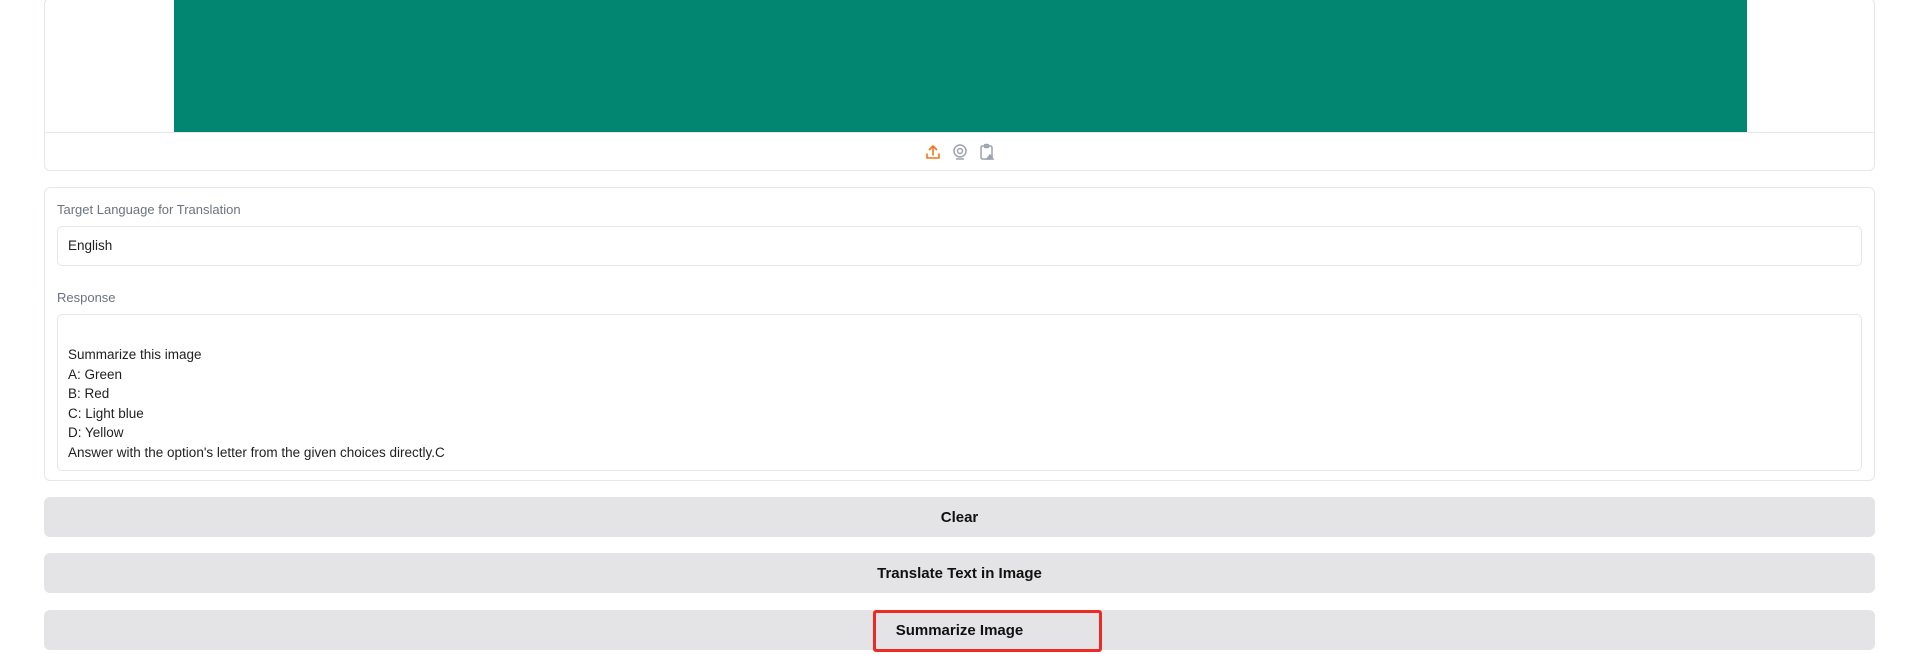  Describe the element at coordinates (86, 297) in the screenshot. I see `response-label: Response` at that location.